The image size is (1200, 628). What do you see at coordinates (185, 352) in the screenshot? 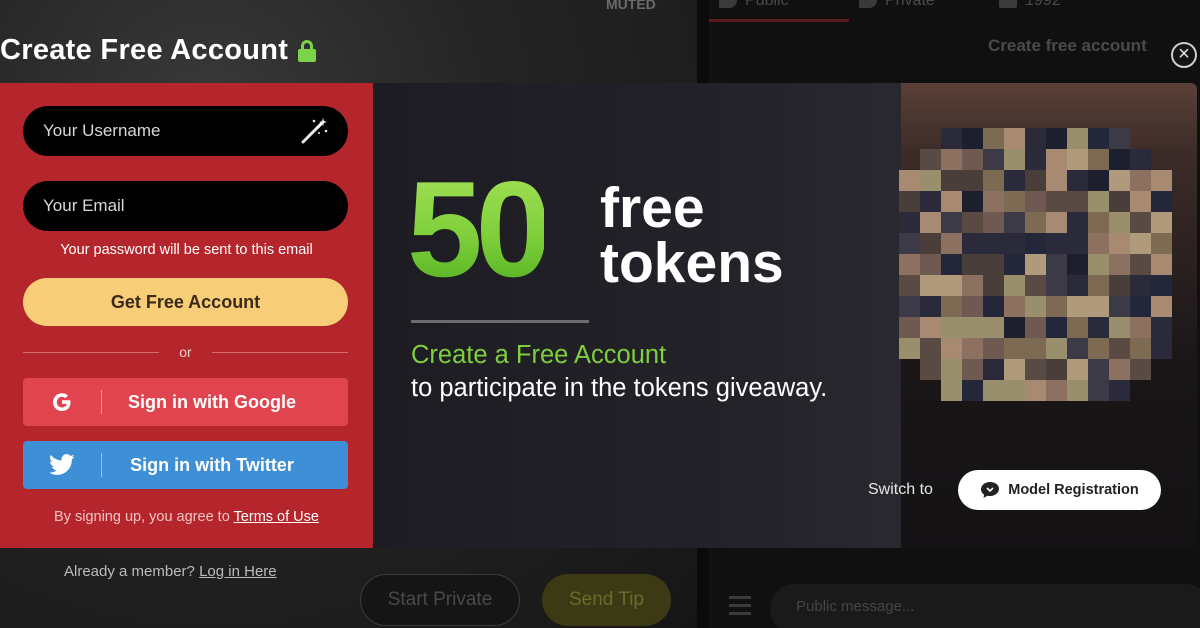
I see `or-divider: or` at bounding box center [185, 352].